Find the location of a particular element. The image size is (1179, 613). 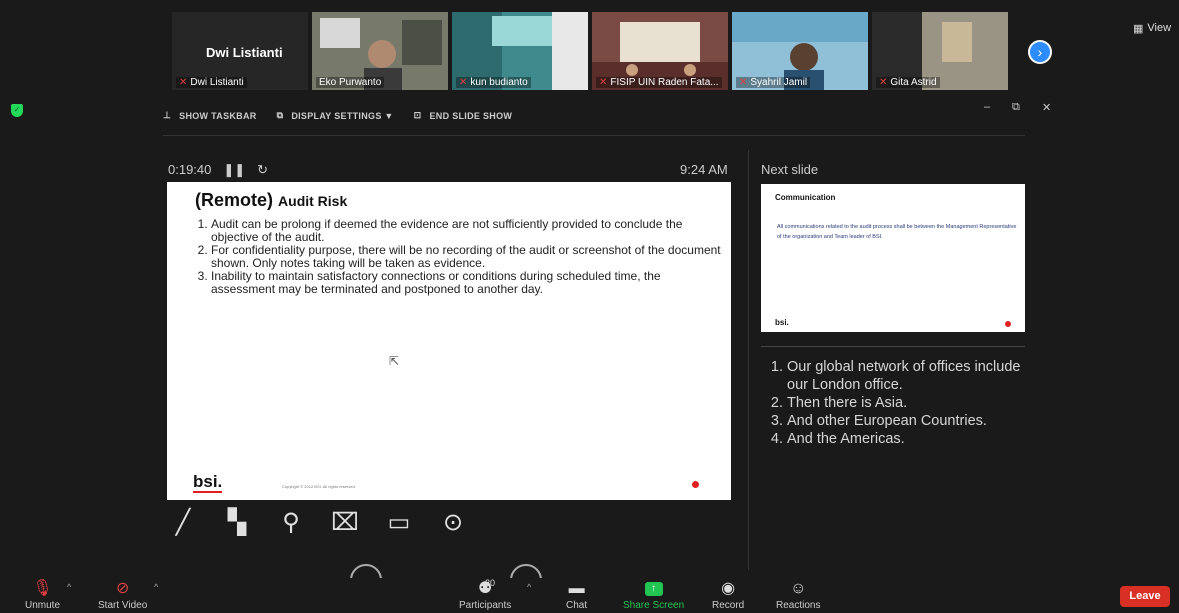

slides-grid-icon: ▚ is located at coordinates (237, 522).